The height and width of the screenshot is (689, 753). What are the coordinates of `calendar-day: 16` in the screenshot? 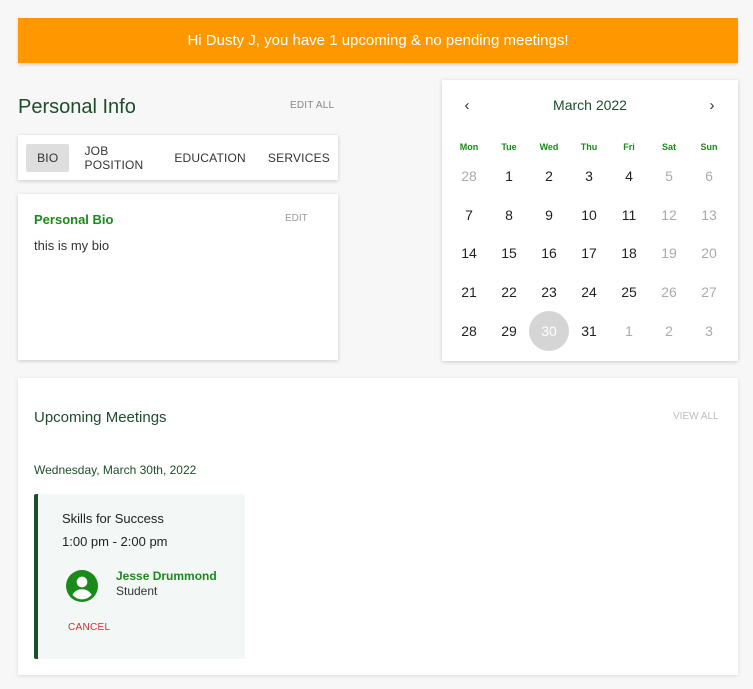 It's located at (549, 253).